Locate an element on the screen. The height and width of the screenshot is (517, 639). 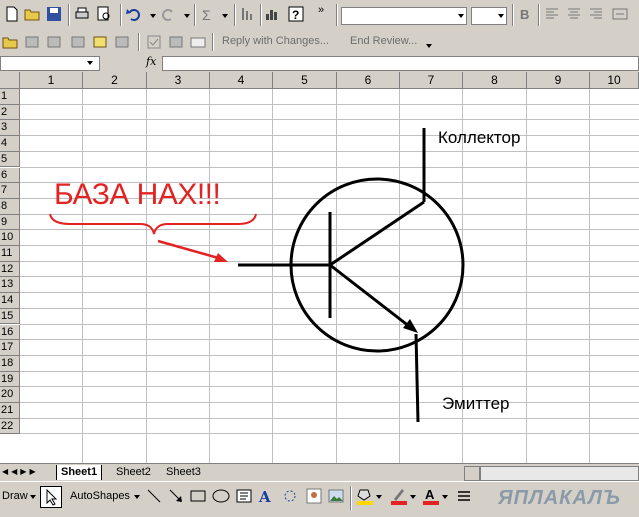
horizontal-scroll-handle is located at coordinates (472, 473).